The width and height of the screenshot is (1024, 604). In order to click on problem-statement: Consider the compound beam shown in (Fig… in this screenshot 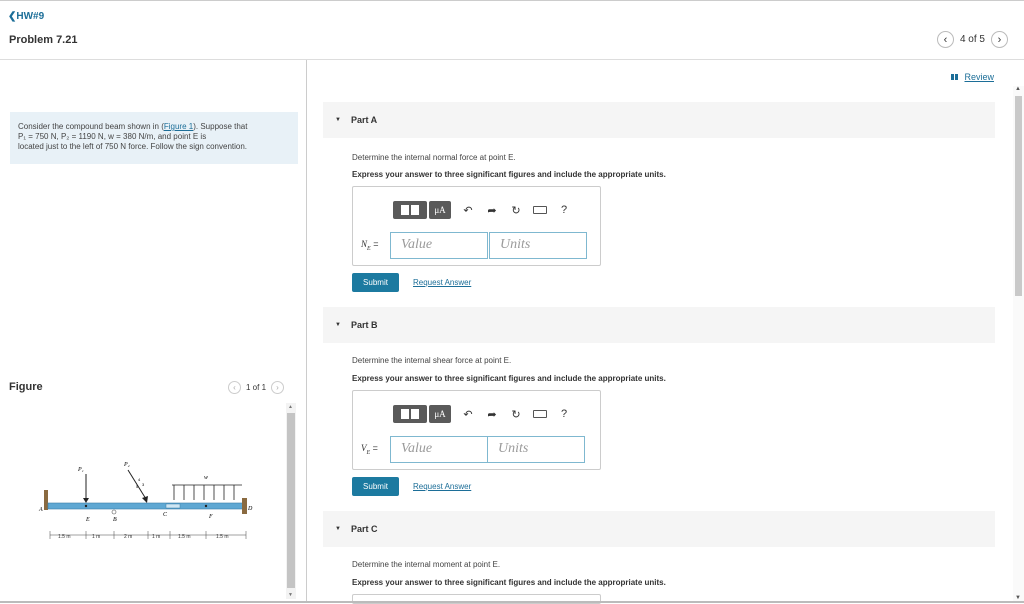, I will do `click(154, 138)`.